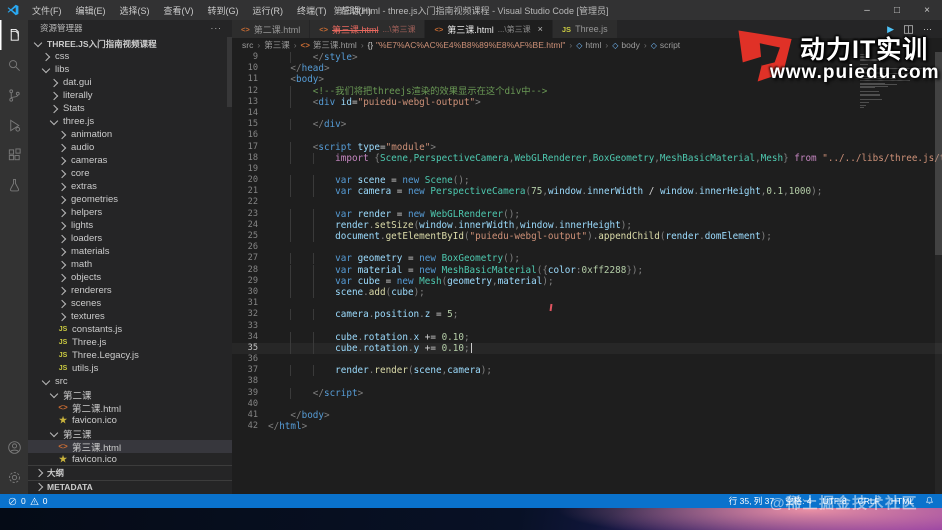 The width and height of the screenshot is (942, 530). Describe the element at coordinates (130, 329) in the screenshot. I see `tree-item: JS constants.js` at that location.